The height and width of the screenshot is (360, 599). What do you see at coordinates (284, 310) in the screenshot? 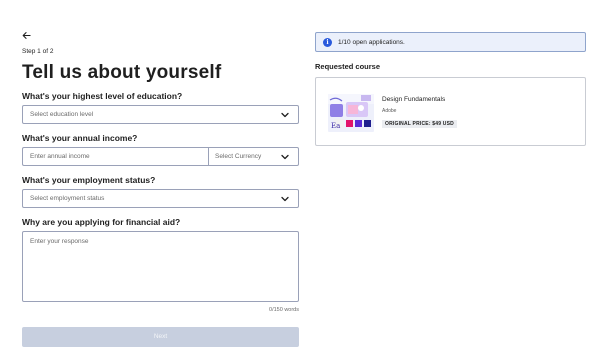
I see `word-count: 0/150 words` at bounding box center [284, 310].